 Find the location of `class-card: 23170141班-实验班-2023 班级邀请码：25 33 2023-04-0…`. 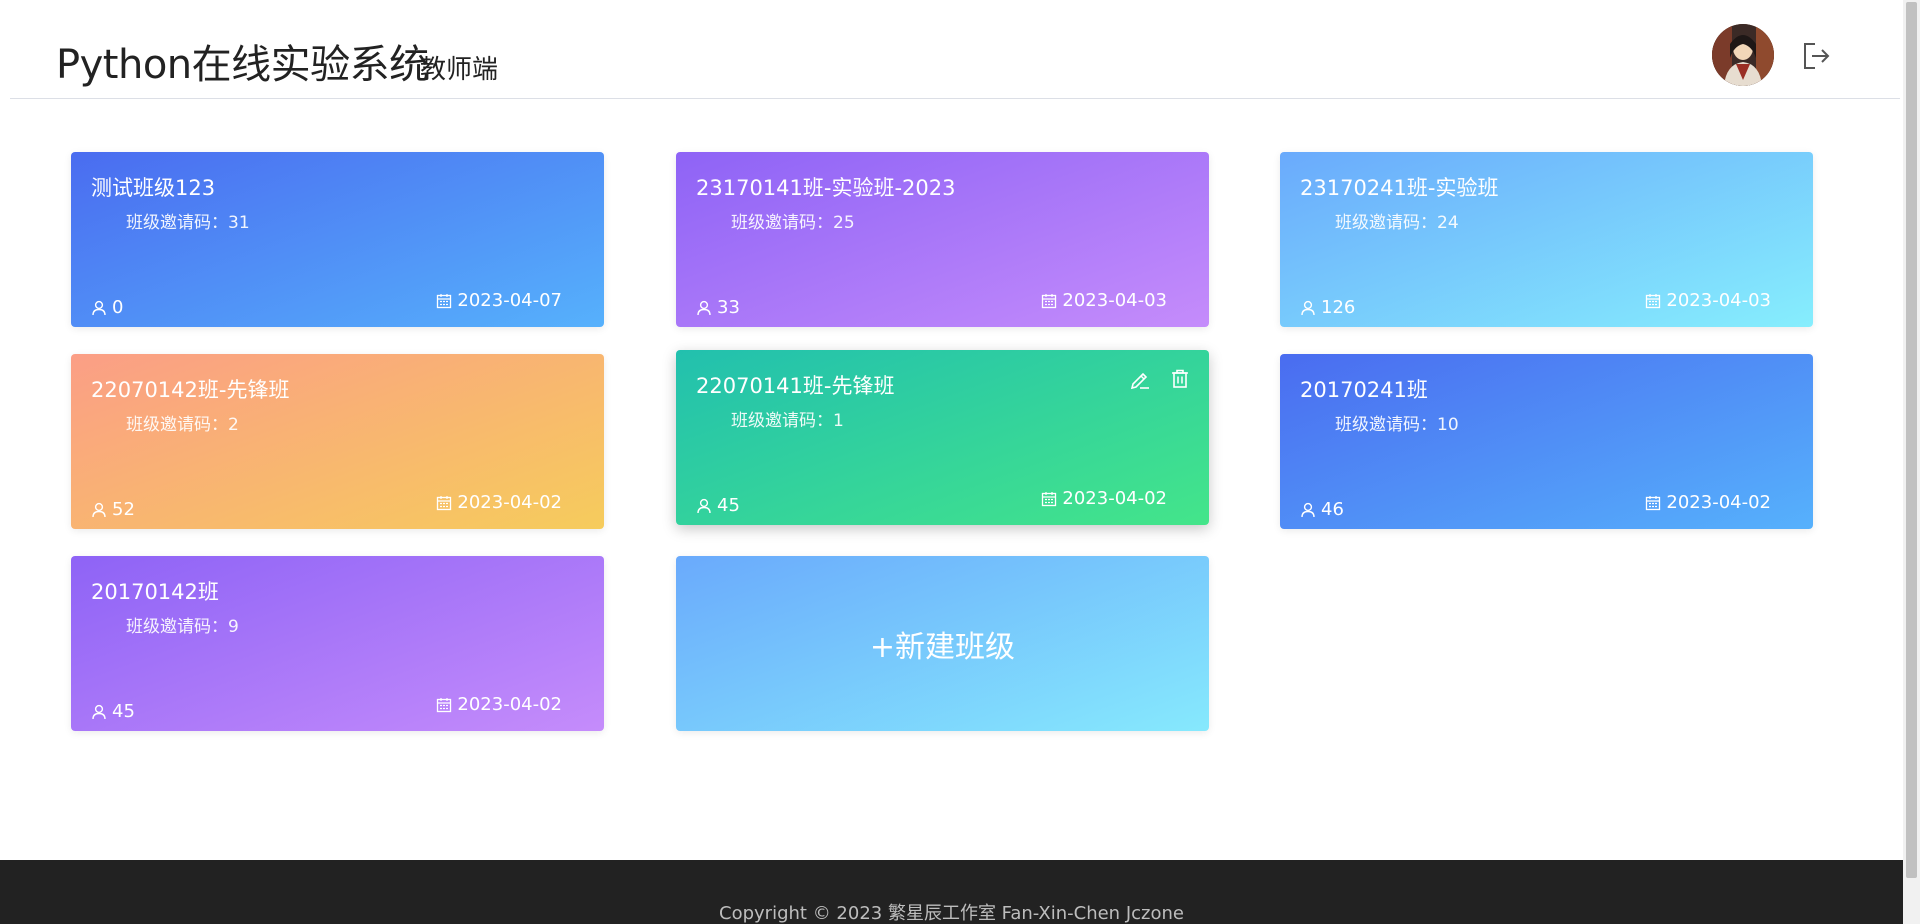

class-card: 23170141班-实验班-2023 班级邀请码：25 33 2023-04-0… is located at coordinates (942, 239).